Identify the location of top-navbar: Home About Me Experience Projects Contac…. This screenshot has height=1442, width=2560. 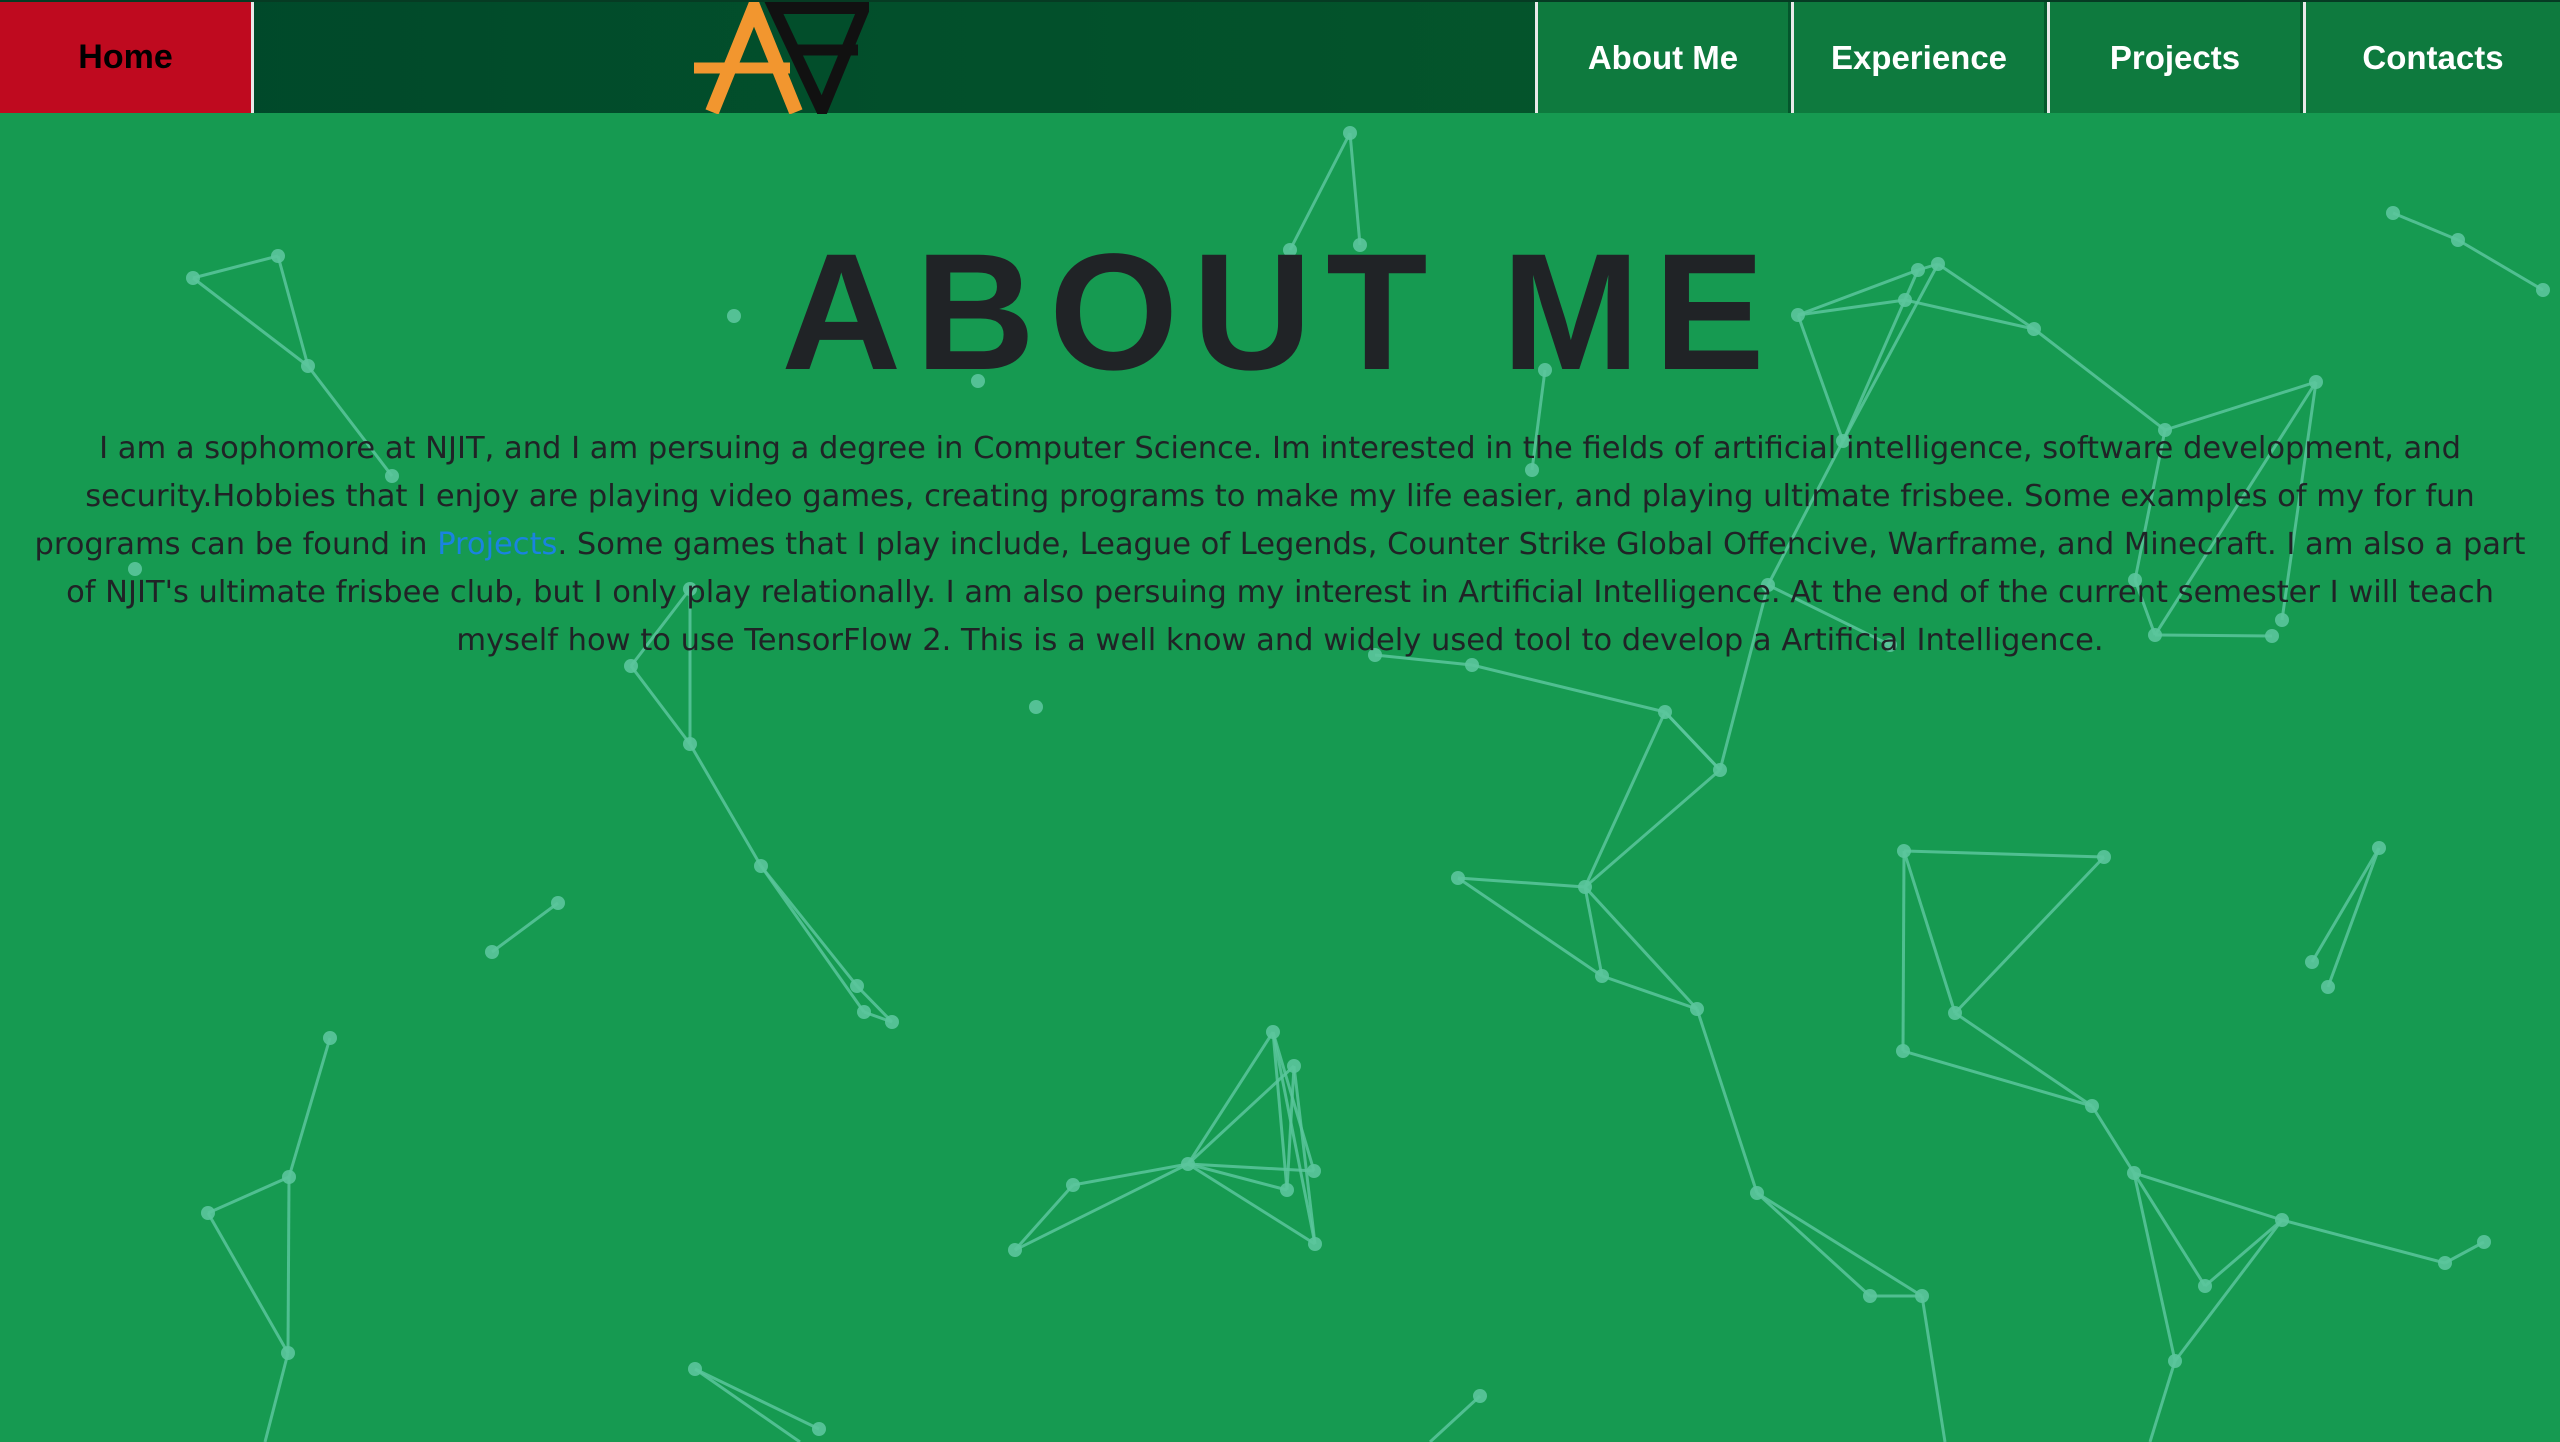
(1280, 57).